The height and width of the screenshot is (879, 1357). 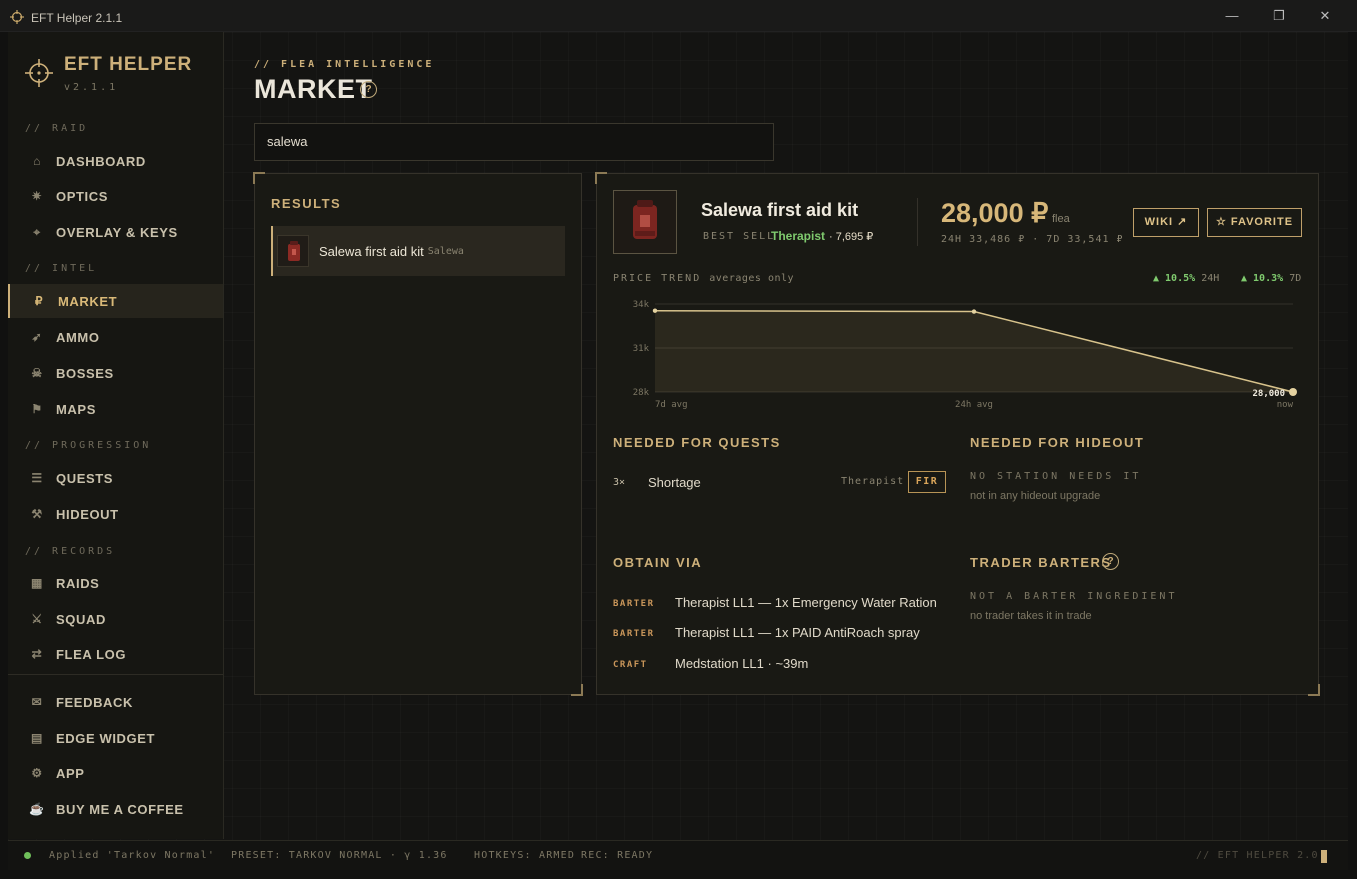 I want to click on barters-help-icon: ?, so click(x=1110, y=561).